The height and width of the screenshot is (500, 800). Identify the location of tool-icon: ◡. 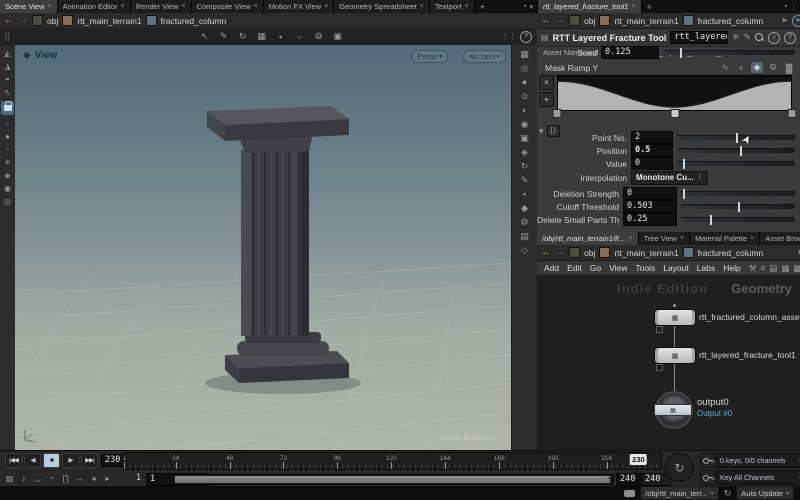
(37, 478).